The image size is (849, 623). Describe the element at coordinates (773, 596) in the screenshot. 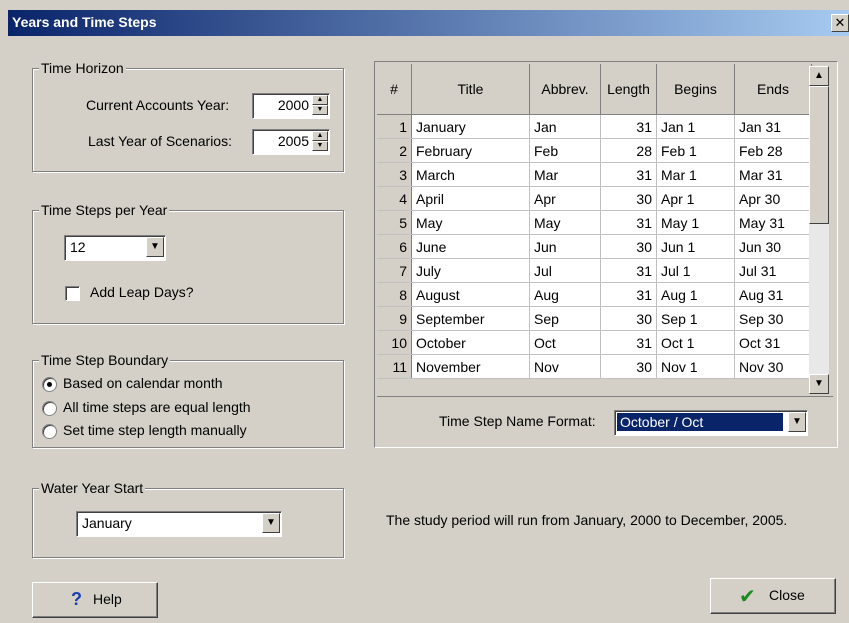

I see `close-button: ✔ Close` at that location.